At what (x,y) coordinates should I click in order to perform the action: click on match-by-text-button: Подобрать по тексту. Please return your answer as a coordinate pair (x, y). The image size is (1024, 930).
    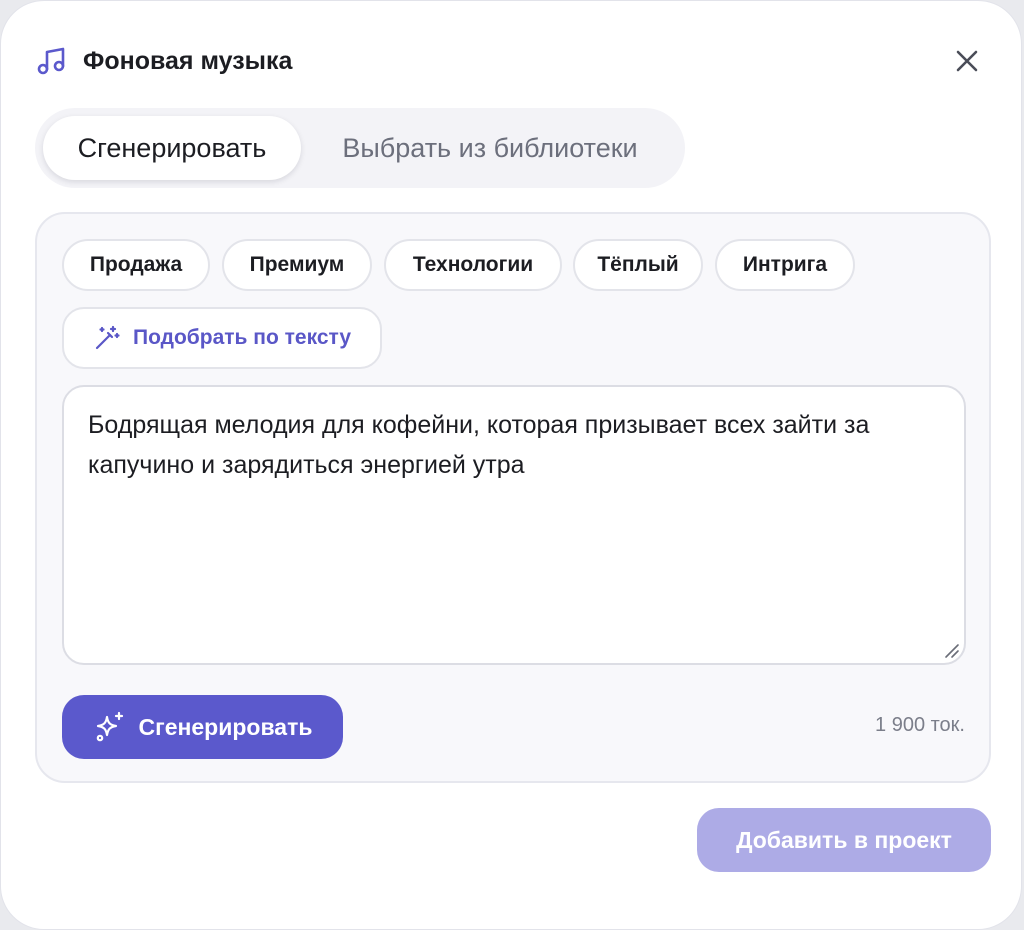
    Looking at the image, I should click on (222, 338).